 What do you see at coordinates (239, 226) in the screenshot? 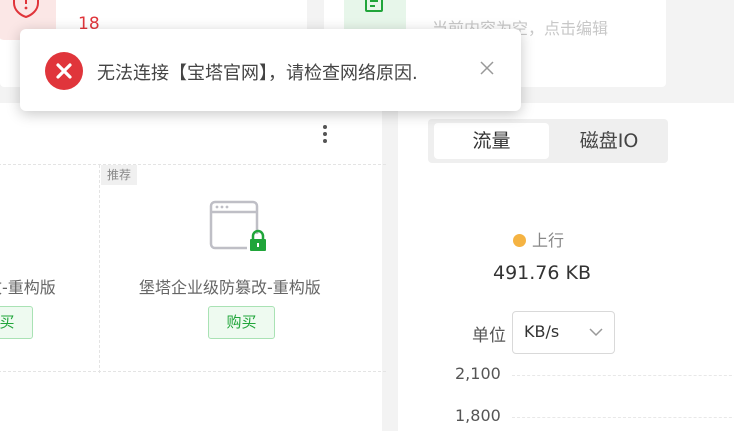
I see `browser-lock-icon` at bounding box center [239, 226].